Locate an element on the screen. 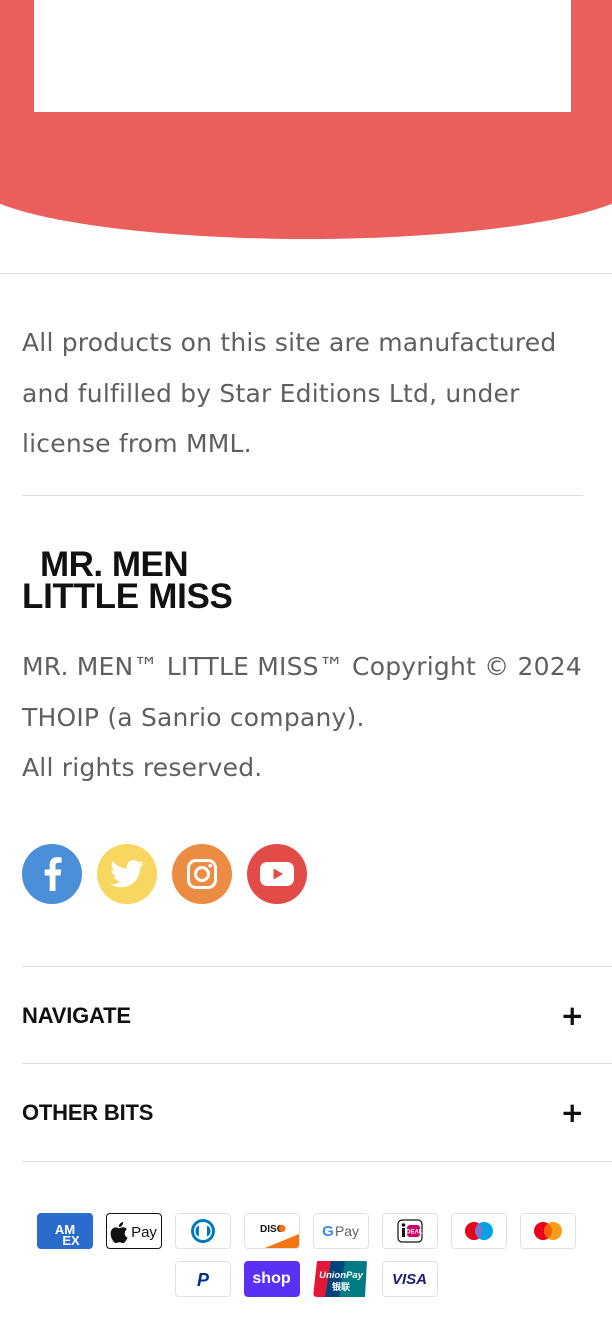  facebook-link is located at coordinates (52, 874).